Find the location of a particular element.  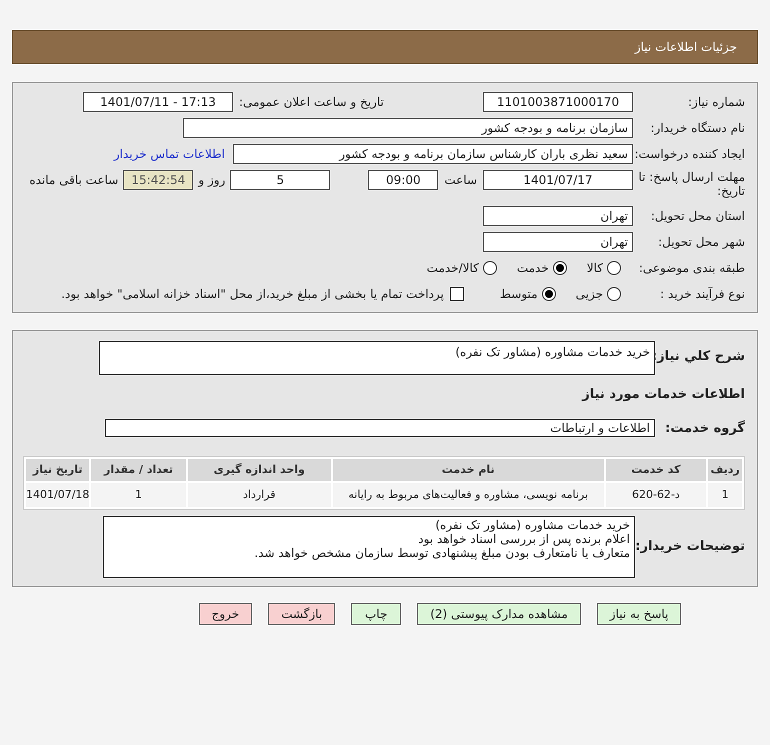

field-label: ساعت is located at coordinates (460, 180).